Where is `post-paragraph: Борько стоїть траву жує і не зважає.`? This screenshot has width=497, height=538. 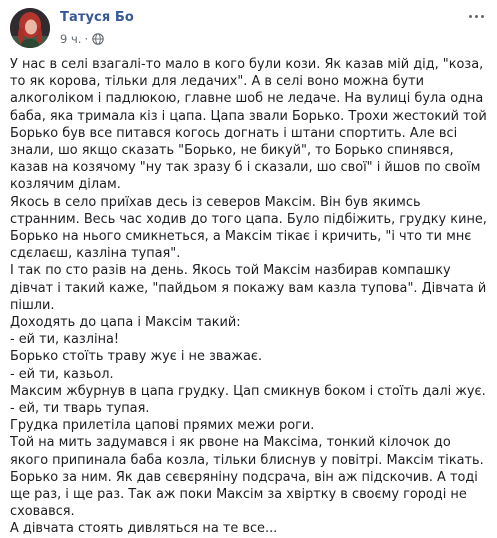
post-paragraph: Борько стоїть траву жує і не зважає. is located at coordinates (136, 357).